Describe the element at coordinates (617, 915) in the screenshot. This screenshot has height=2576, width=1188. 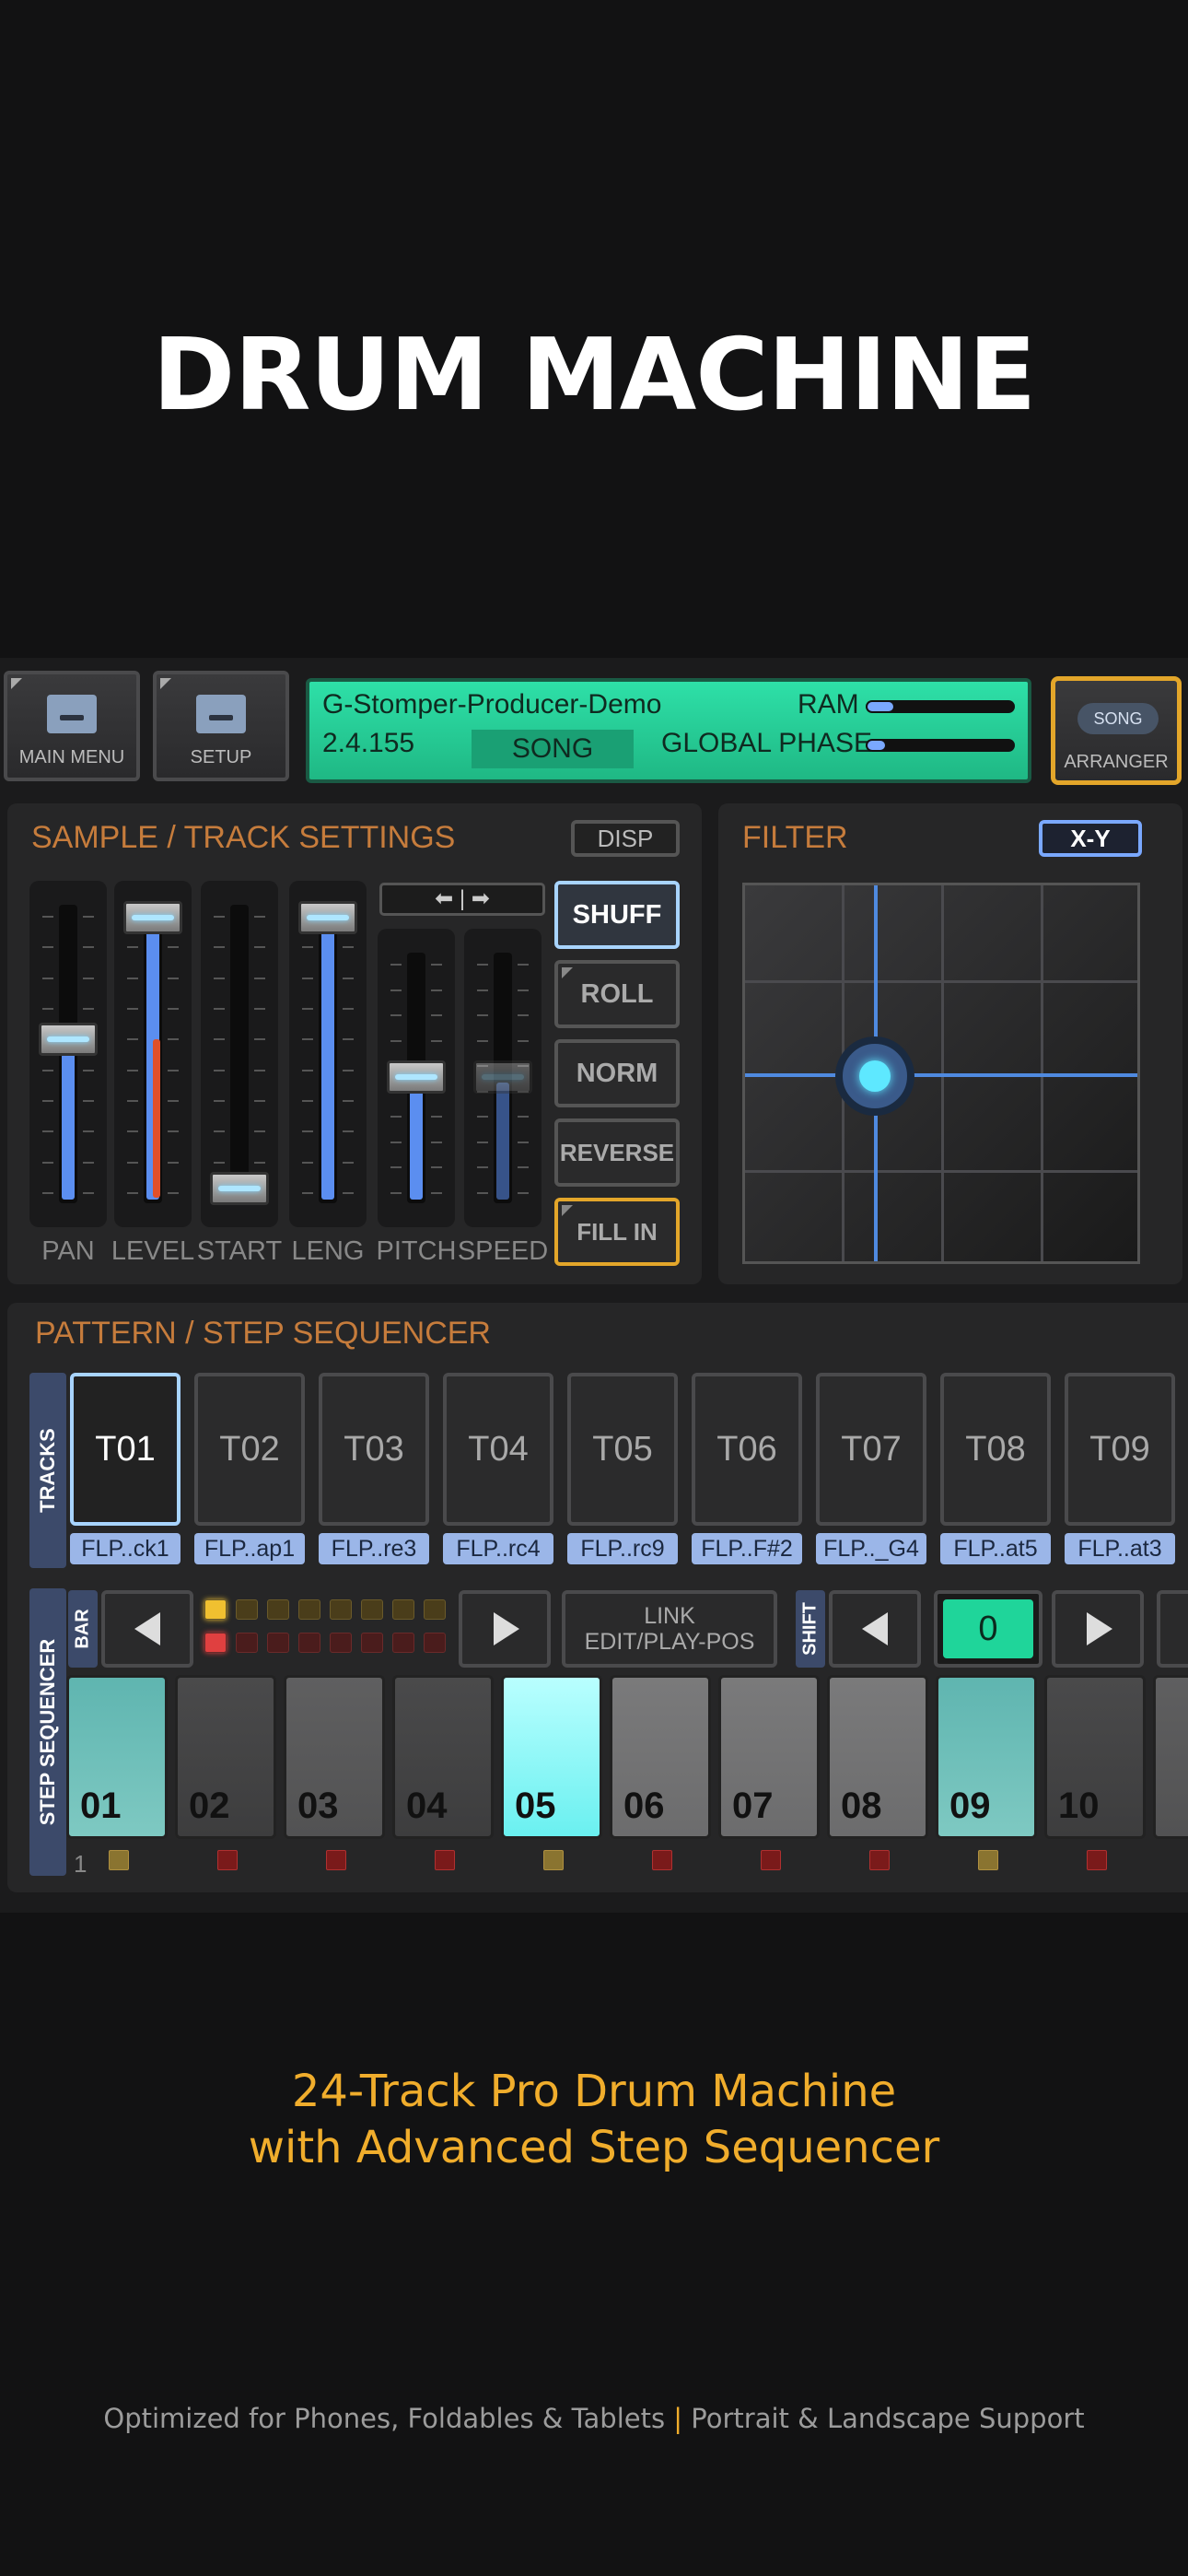
I see `mode-shuff-button: SHUFF` at that location.